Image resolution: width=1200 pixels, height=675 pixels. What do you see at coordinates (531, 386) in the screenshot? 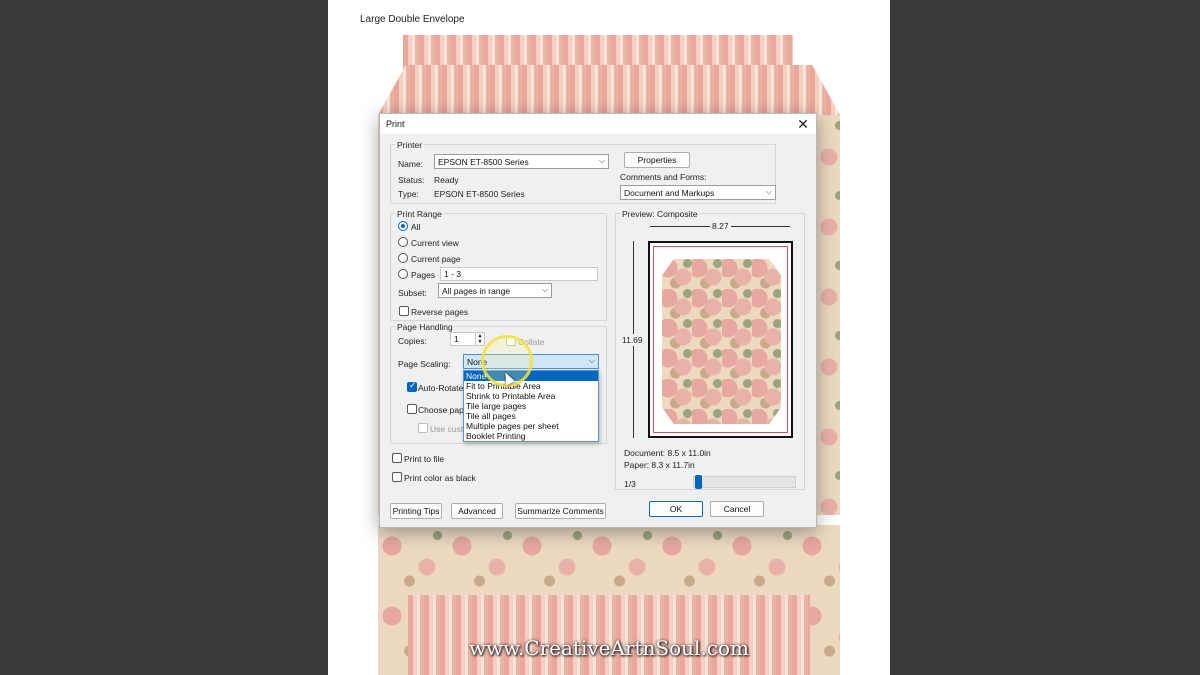
I see `scaling-option: Fit to Printable Area` at bounding box center [531, 386].